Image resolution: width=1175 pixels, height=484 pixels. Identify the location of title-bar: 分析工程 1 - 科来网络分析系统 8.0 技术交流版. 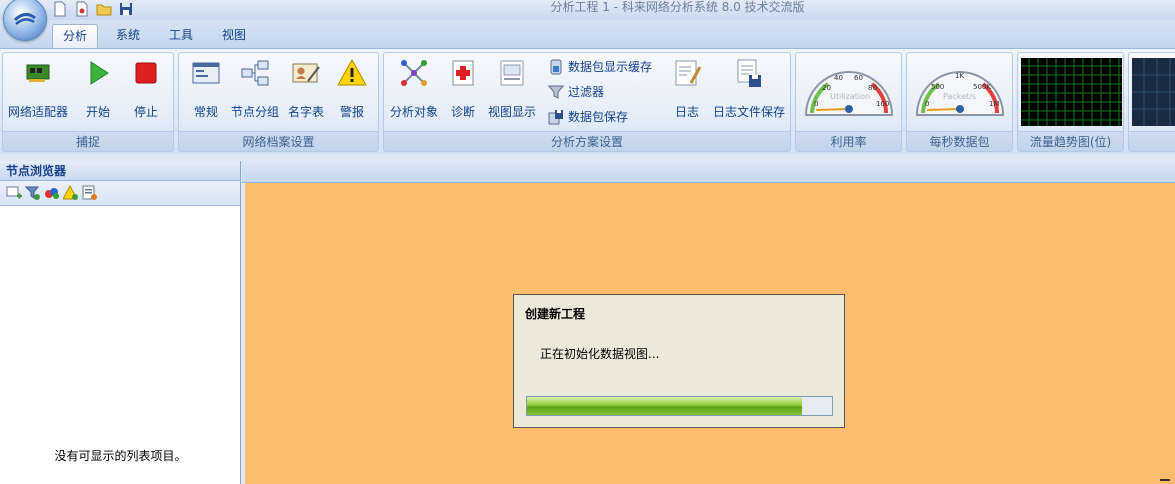
(587, 10).